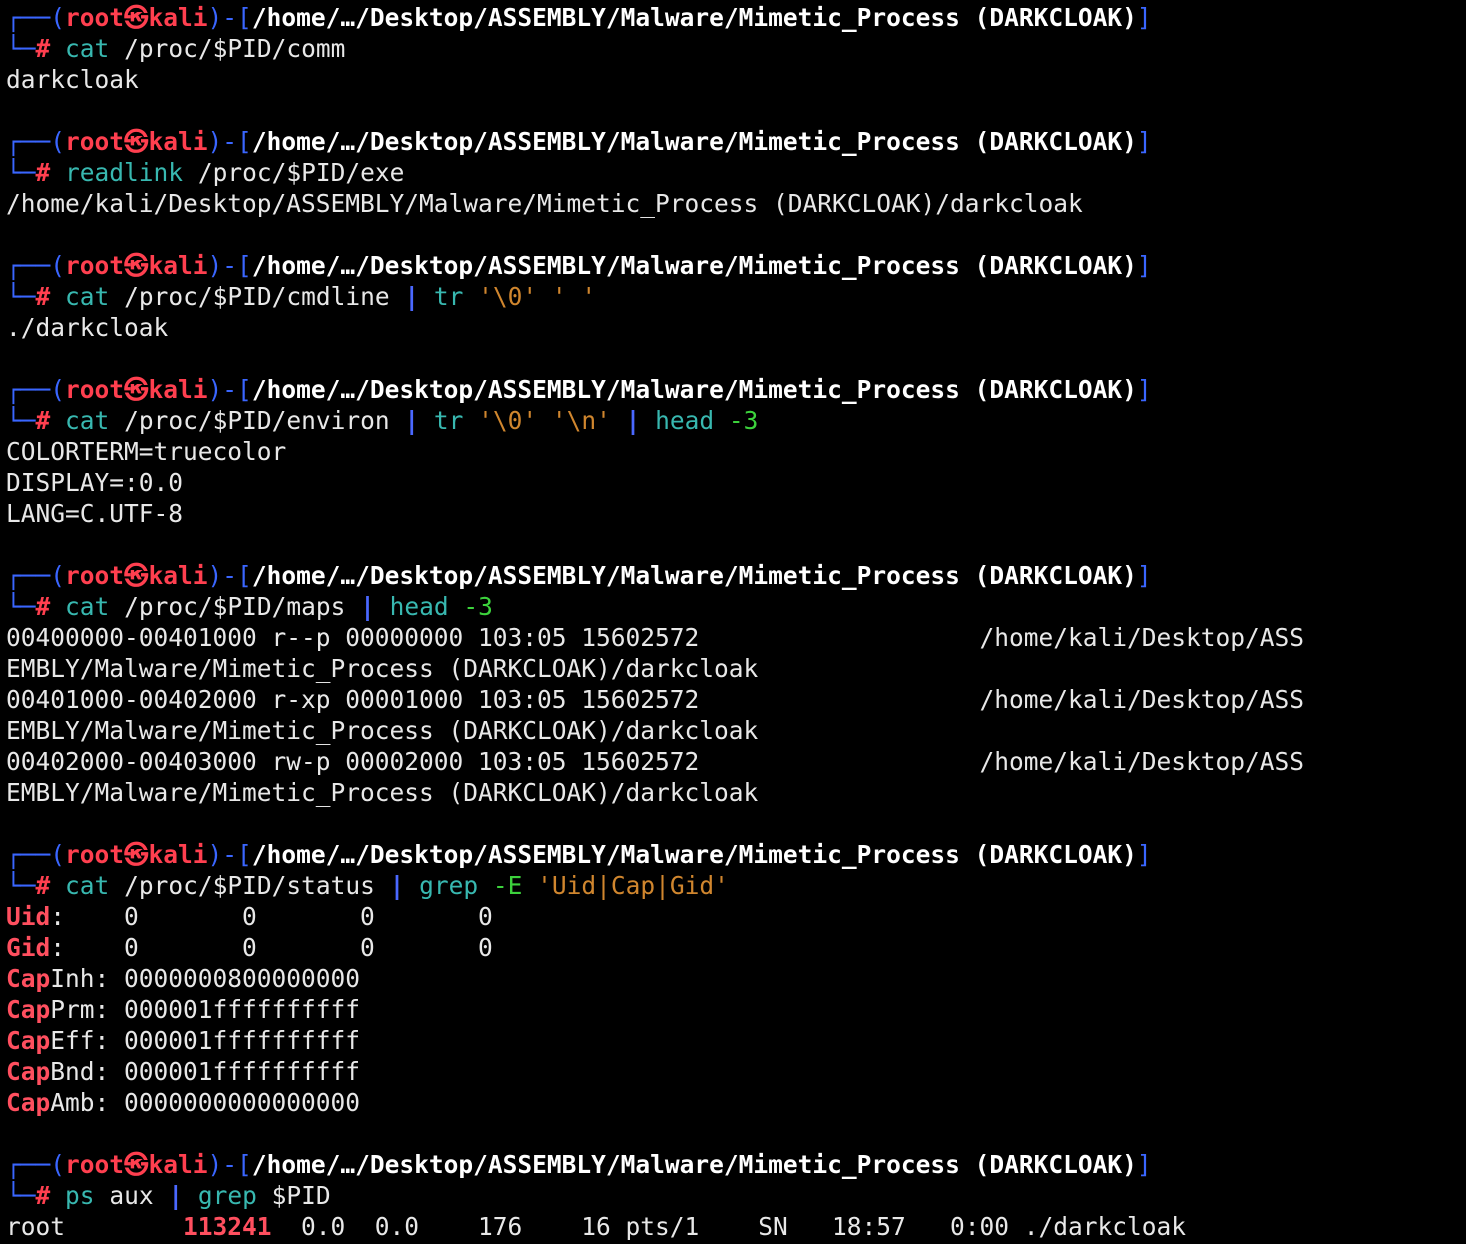 Image resolution: width=1466 pixels, height=1244 pixels. I want to click on status-line: Uid: 0 0 0 0, so click(249, 916).